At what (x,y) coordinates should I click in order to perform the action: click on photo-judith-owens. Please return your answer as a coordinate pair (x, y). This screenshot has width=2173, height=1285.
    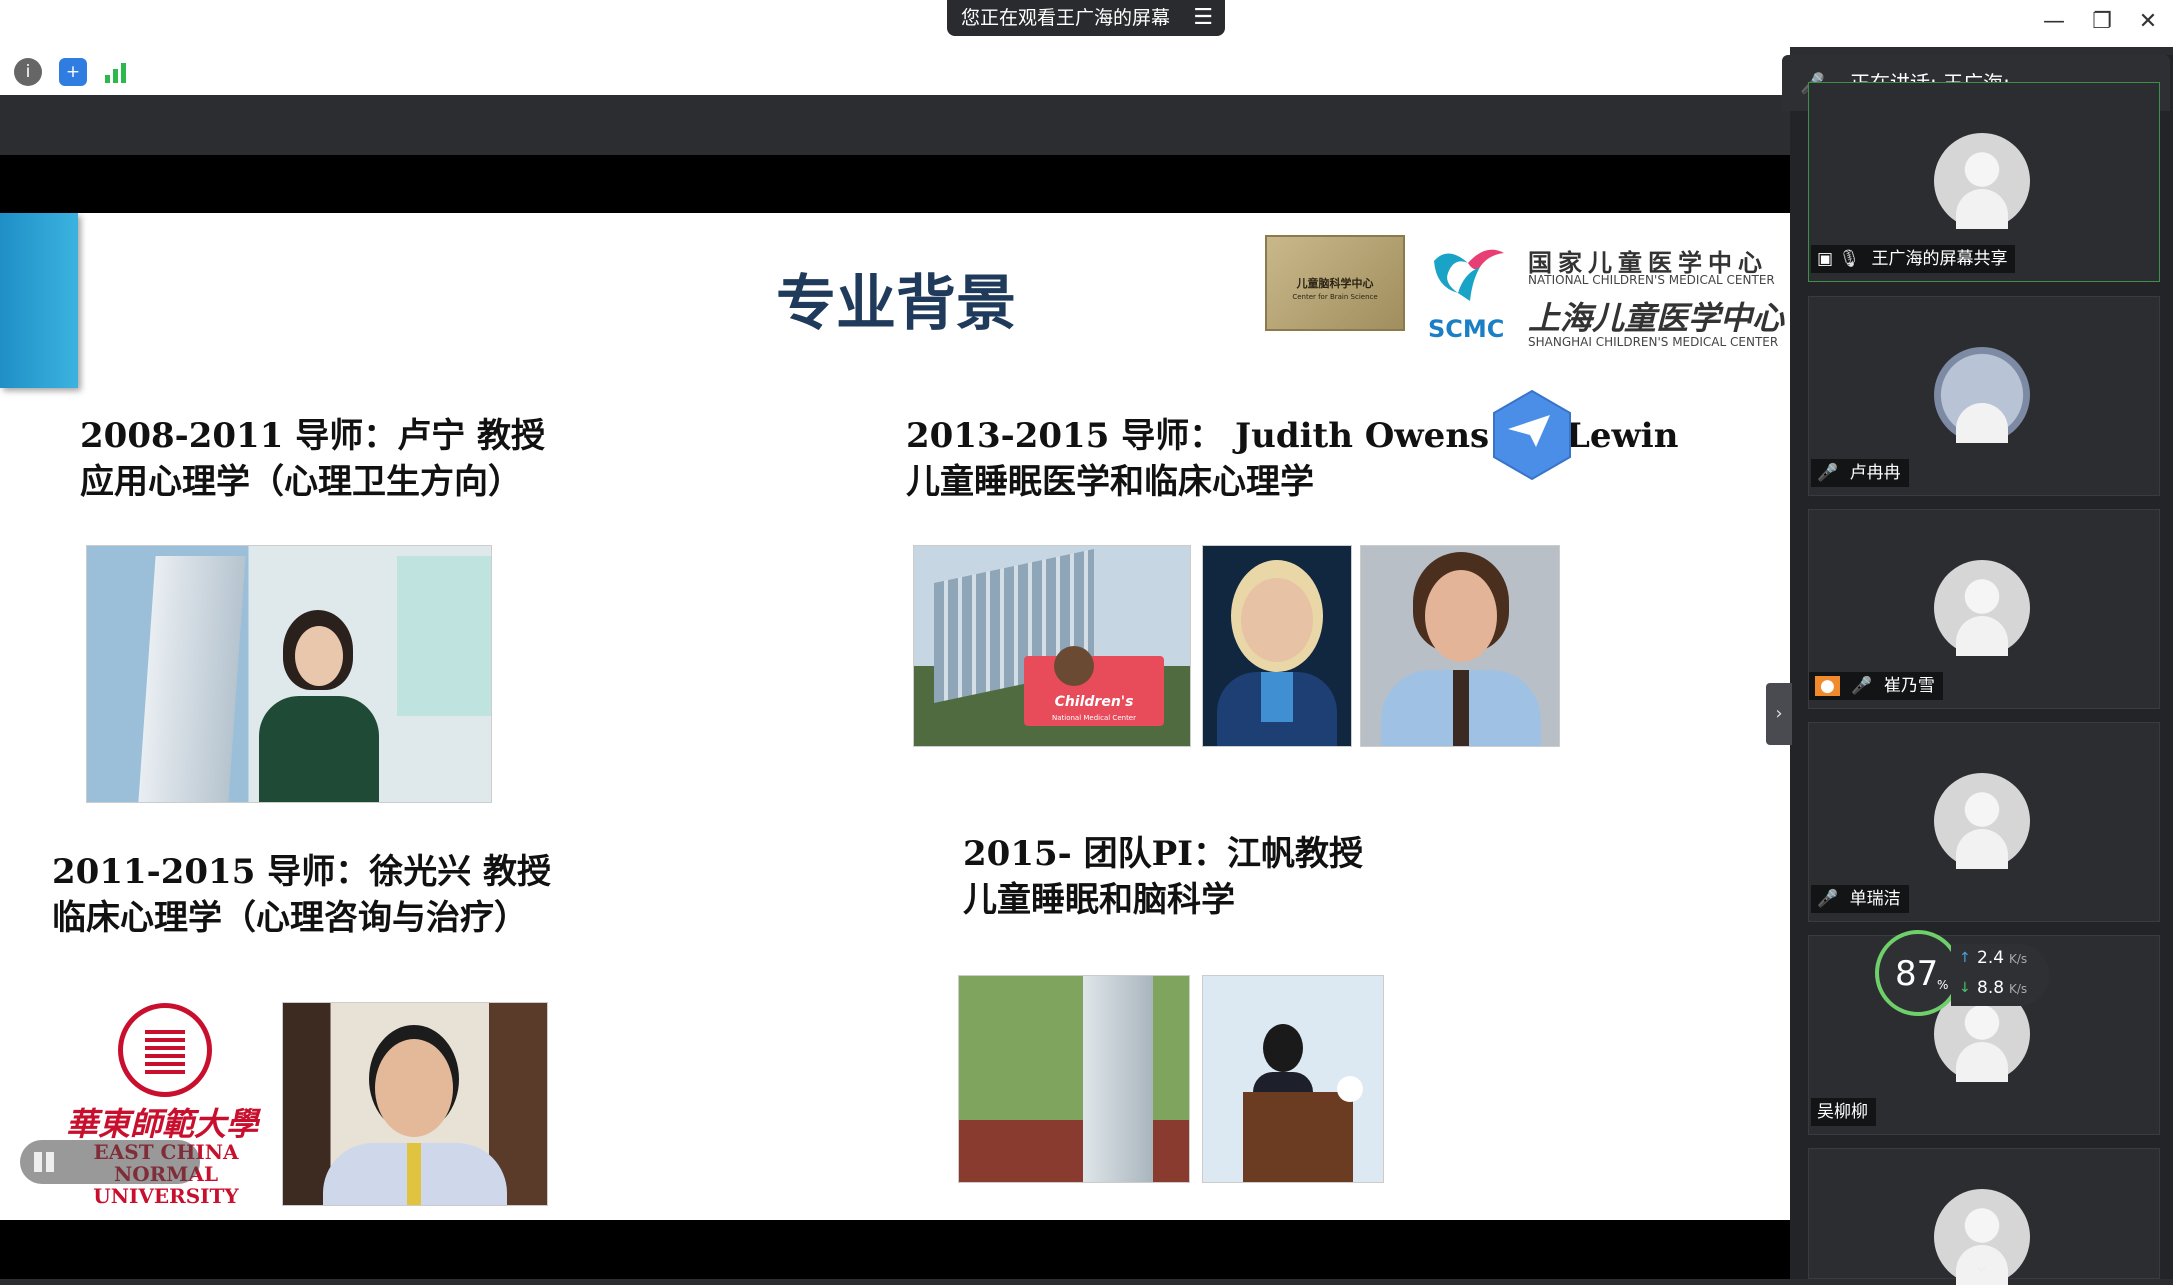
    Looking at the image, I should click on (1277, 646).